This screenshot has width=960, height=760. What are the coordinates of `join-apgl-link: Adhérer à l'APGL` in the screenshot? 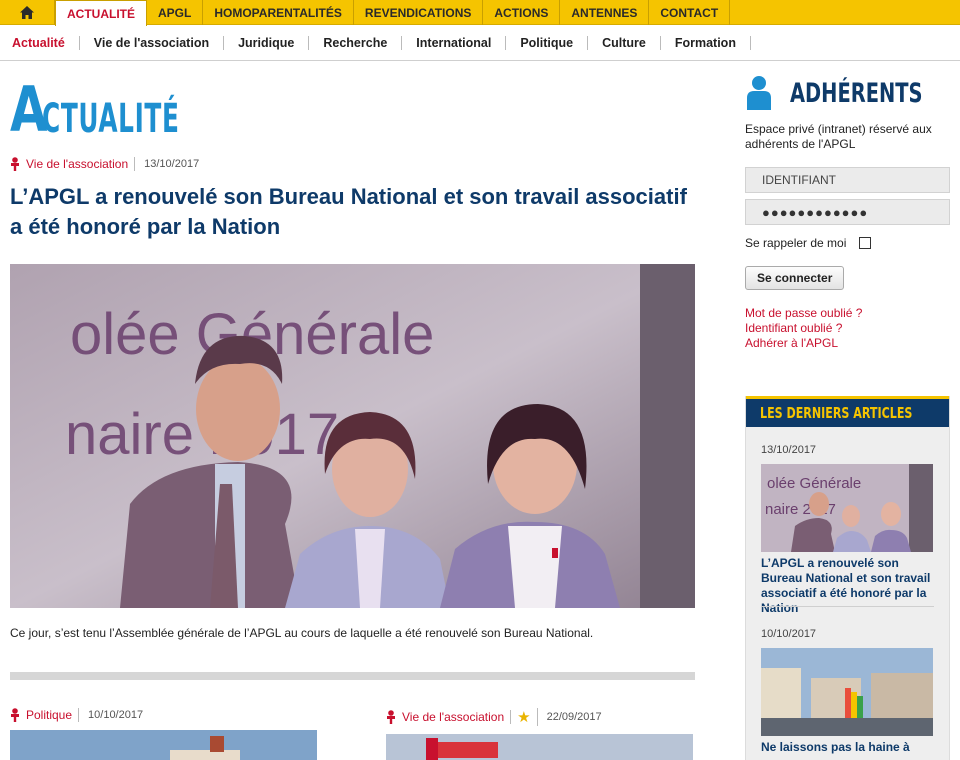 It's located at (803, 343).